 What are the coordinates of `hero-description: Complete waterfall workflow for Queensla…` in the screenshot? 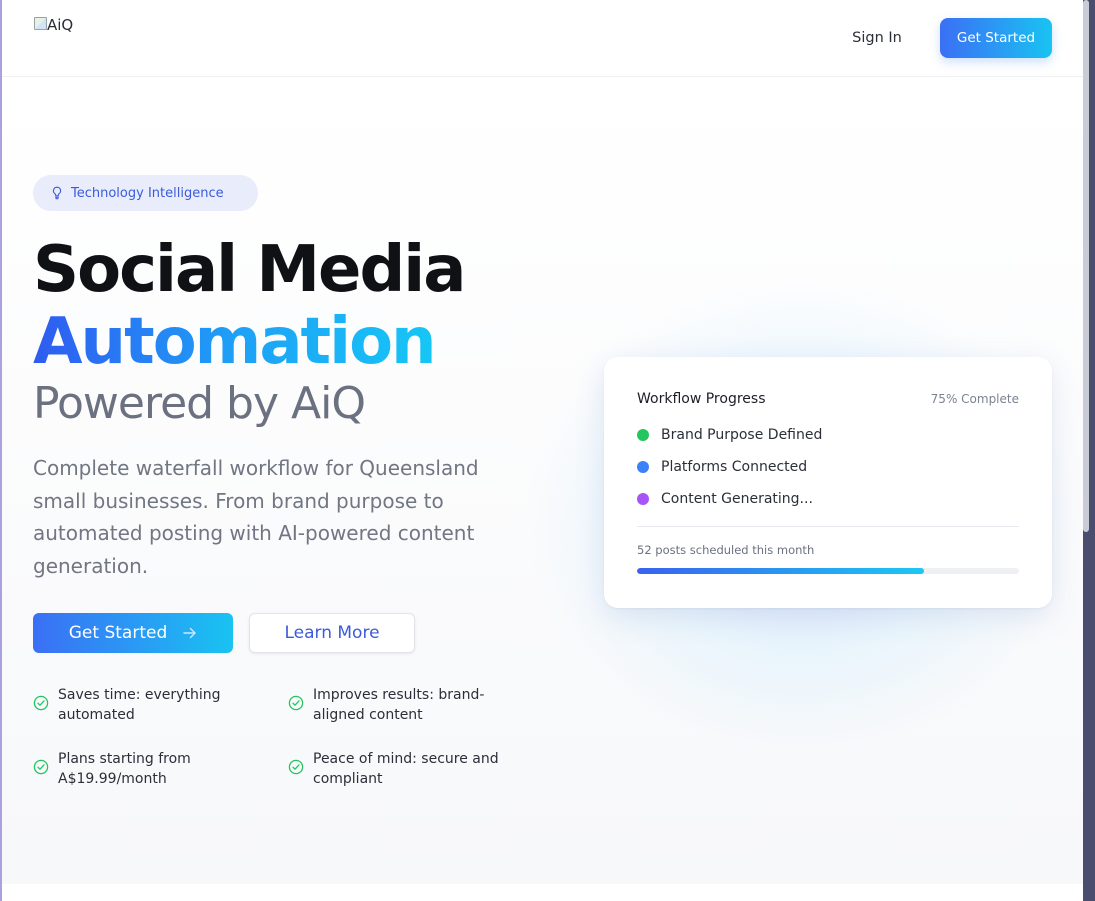 It's located at (256, 517).